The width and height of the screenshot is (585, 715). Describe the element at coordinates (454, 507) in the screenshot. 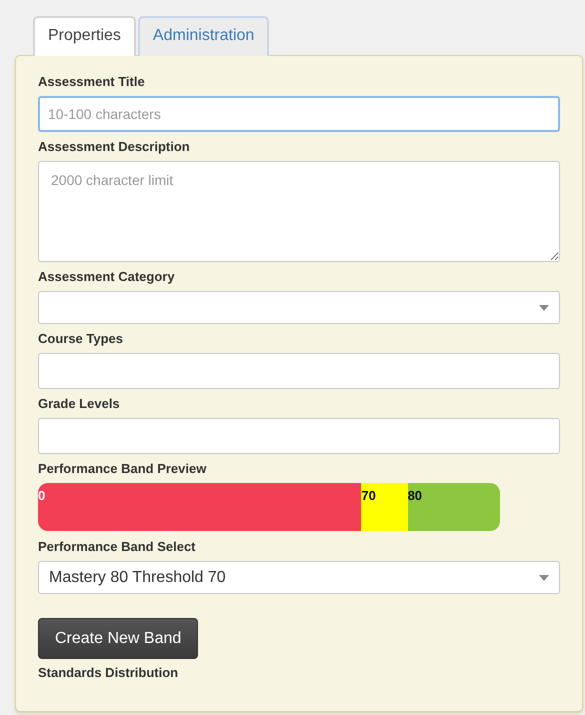

I see `band-segment: 80` at that location.